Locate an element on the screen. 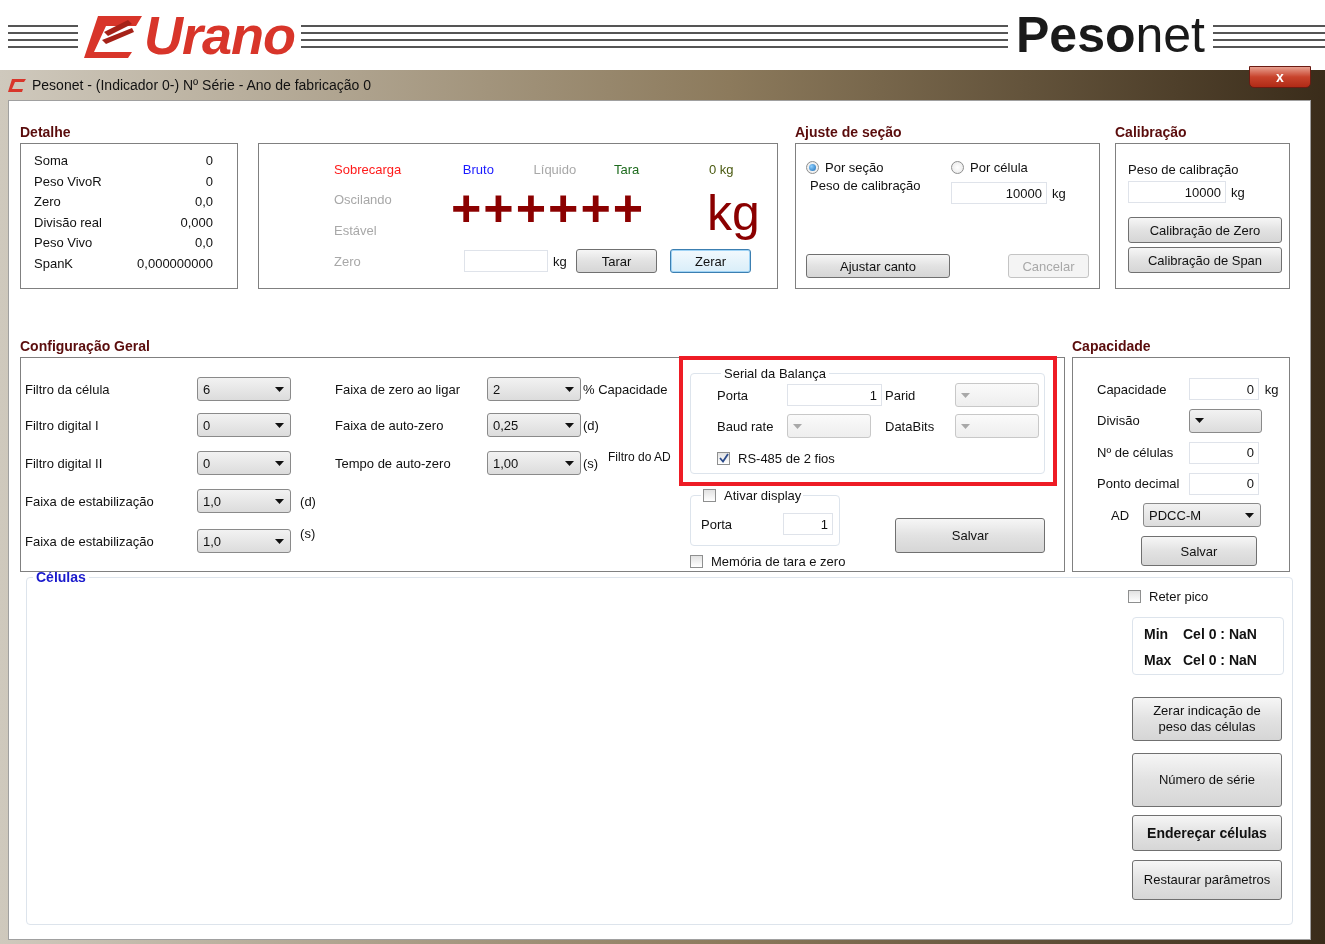  label: Faixa de zero ao ligar is located at coordinates (398, 389).